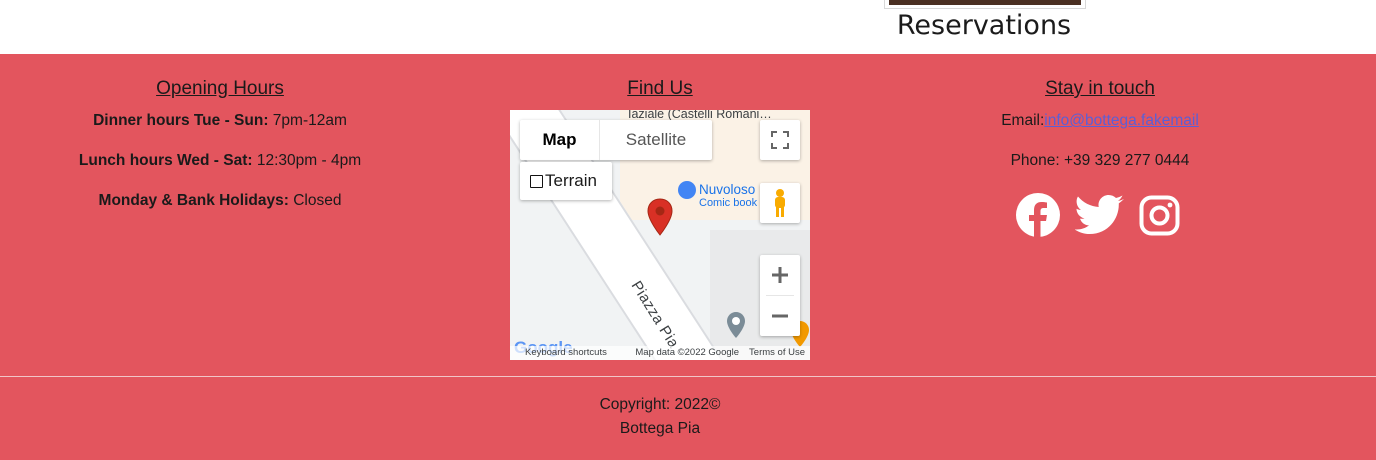  I want to click on fullscreen-button, so click(780, 140).